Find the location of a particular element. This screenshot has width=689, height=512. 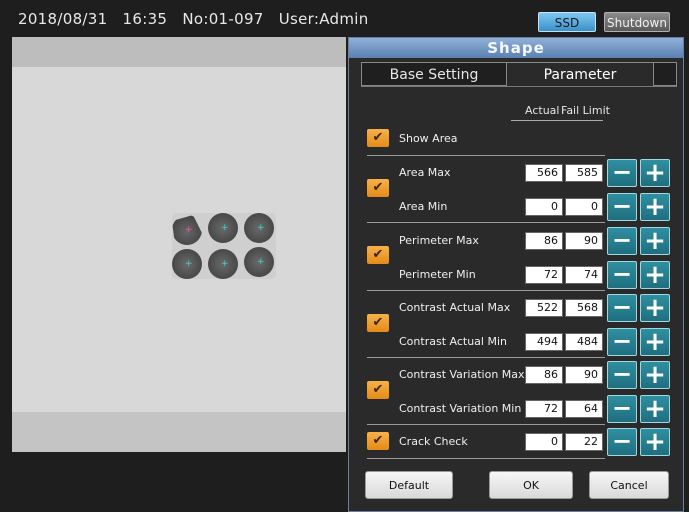

crack-check-actual: 0 is located at coordinates (544, 442).